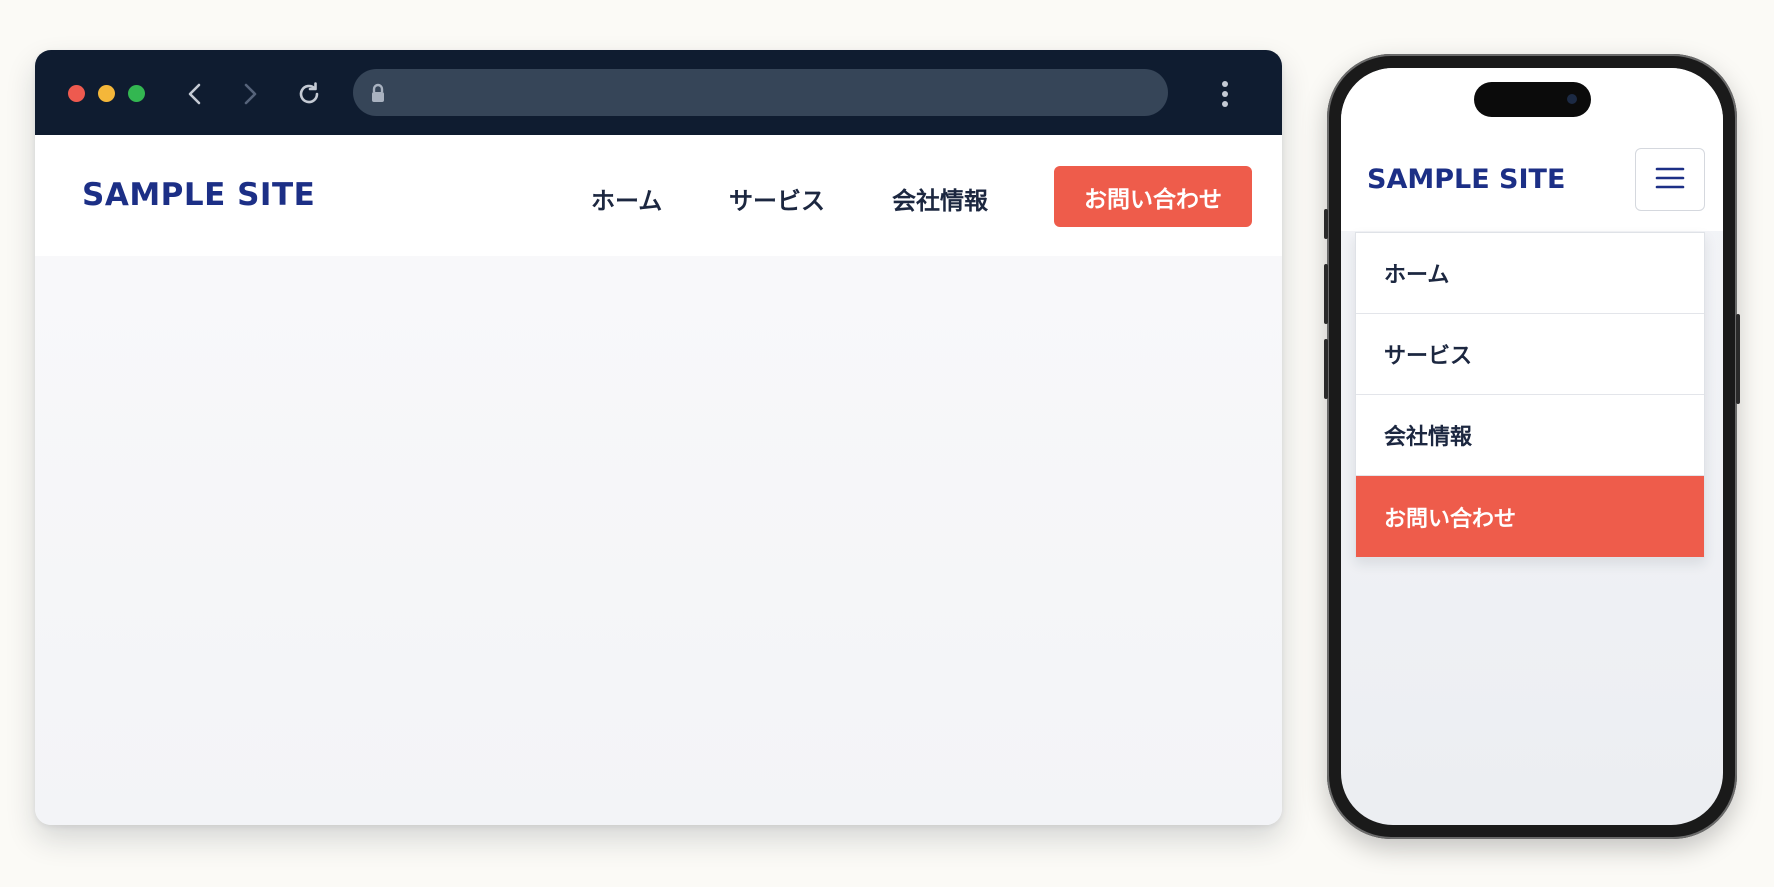  Describe the element at coordinates (106, 93) in the screenshot. I see `window-minimize-button` at that location.